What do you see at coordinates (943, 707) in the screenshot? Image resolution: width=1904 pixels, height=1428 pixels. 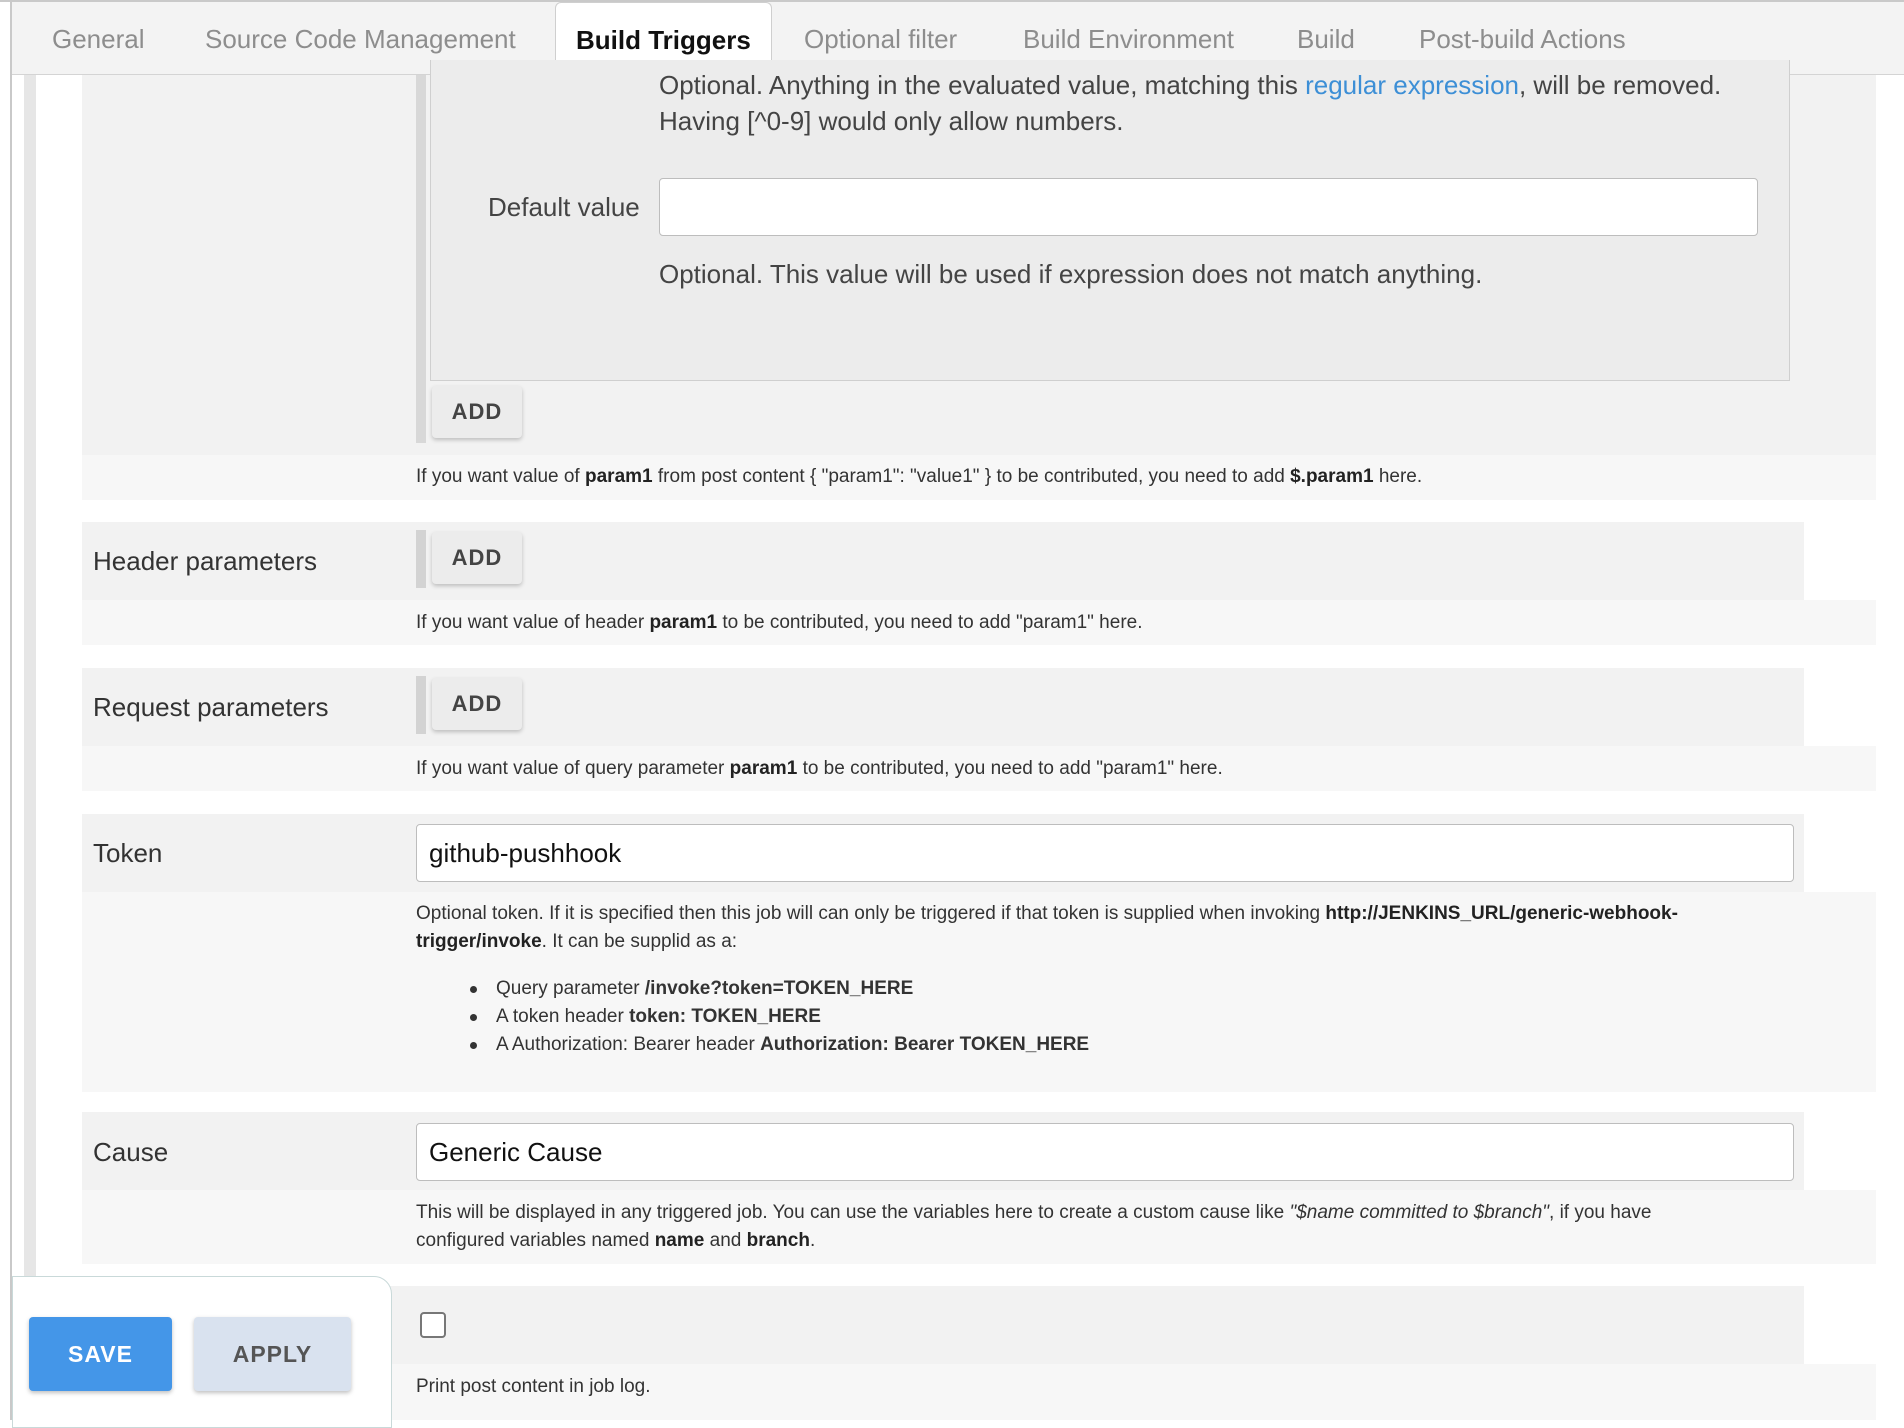 I see `request-params-section` at bounding box center [943, 707].